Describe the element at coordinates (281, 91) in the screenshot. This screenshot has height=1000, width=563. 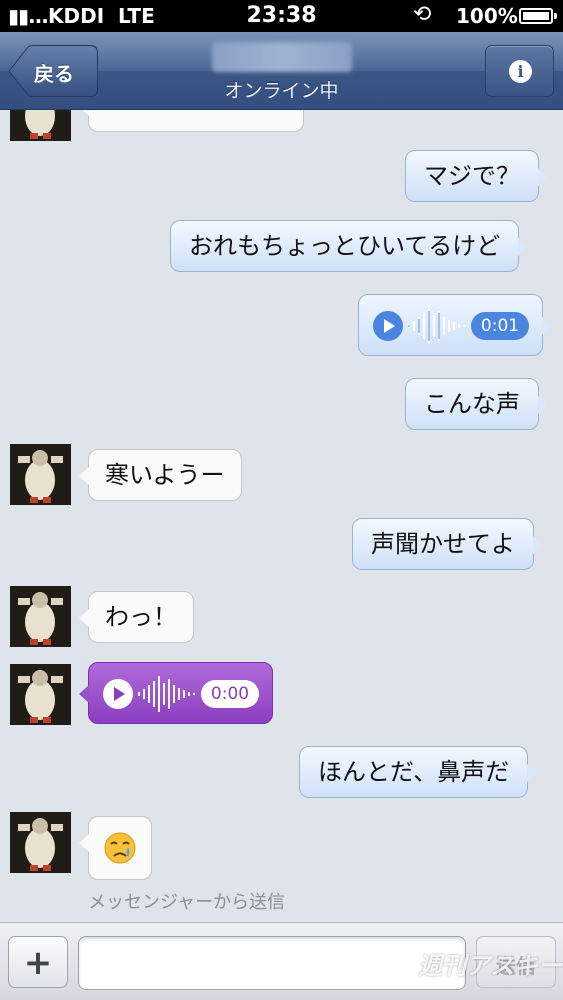
I see `online-status: オンライン中` at that location.